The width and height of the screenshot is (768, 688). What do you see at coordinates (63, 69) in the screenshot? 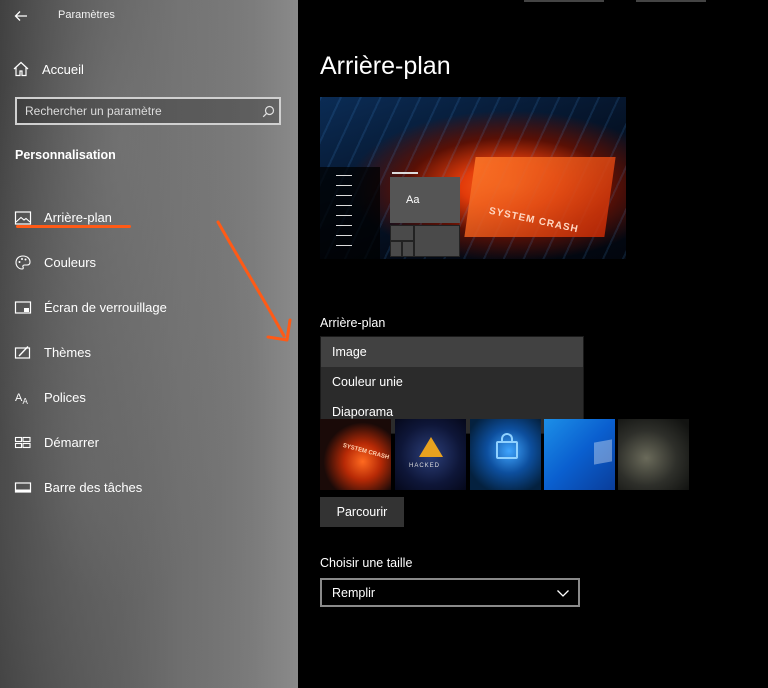
I see `home-label: Accueil` at bounding box center [63, 69].